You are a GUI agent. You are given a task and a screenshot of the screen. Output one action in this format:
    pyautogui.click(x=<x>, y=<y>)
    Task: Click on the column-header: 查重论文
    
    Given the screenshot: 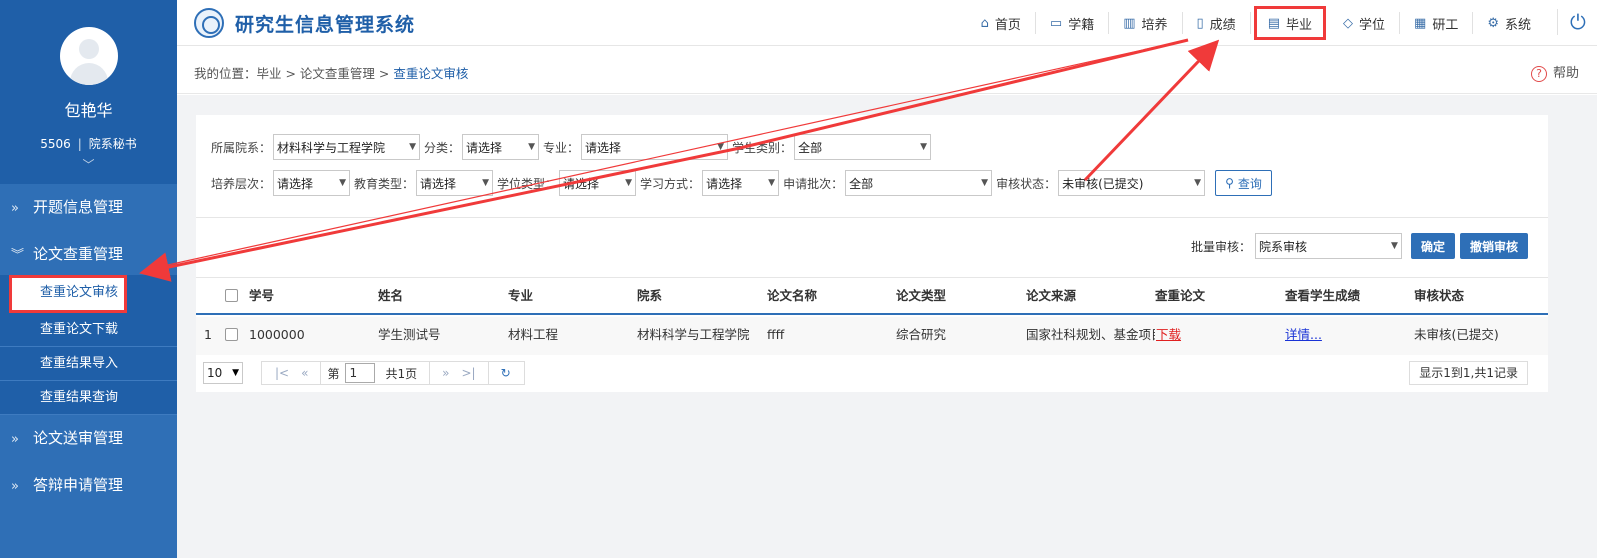 What is the action you would take?
    pyautogui.click(x=1180, y=296)
    